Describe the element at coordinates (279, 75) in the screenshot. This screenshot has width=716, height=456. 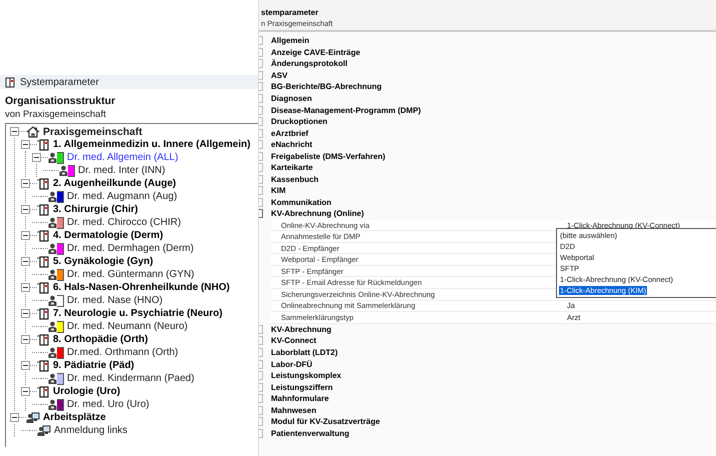
I see `group-heading: ASV` at that location.